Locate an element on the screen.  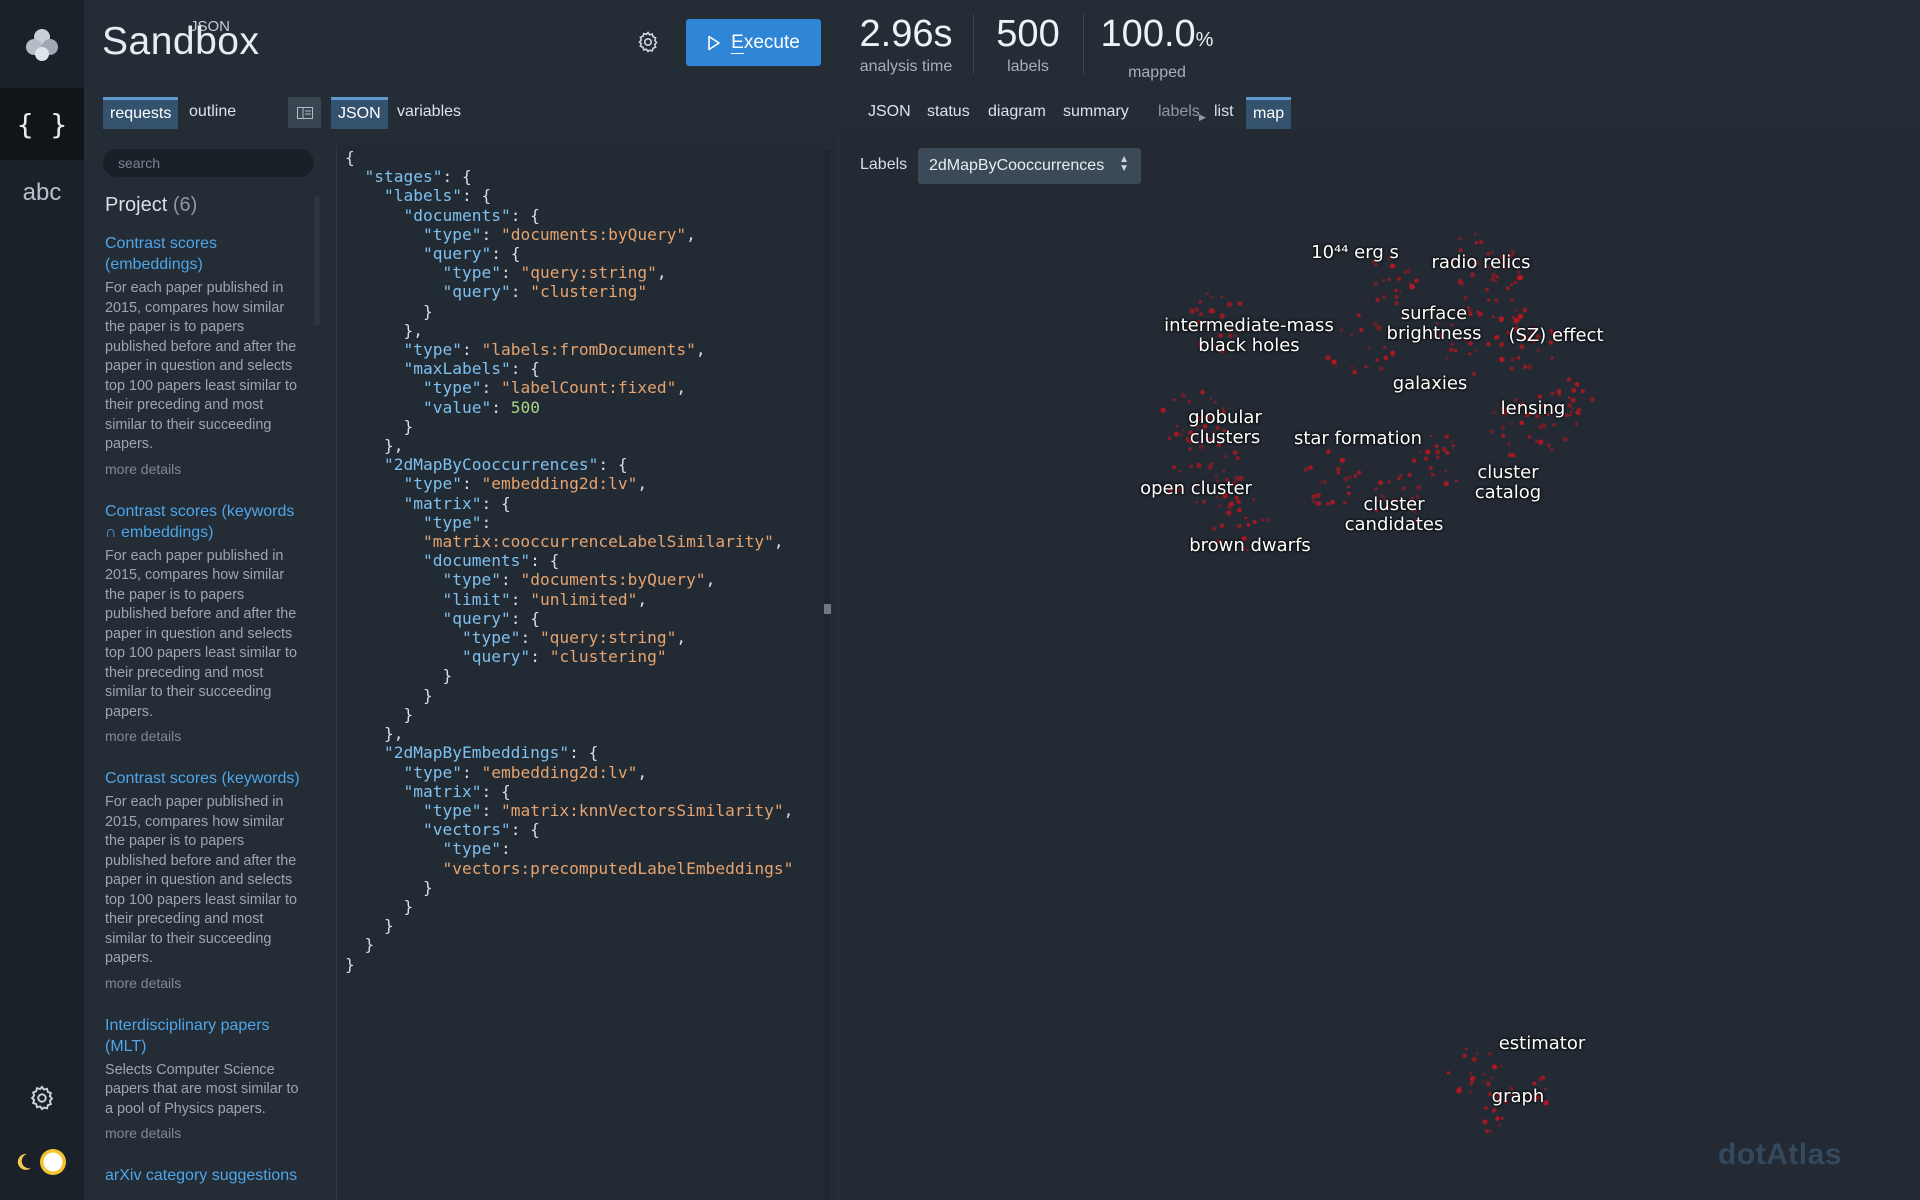
dotatlas-watermark: dotAtlas is located at coordinates (1780, 1154).